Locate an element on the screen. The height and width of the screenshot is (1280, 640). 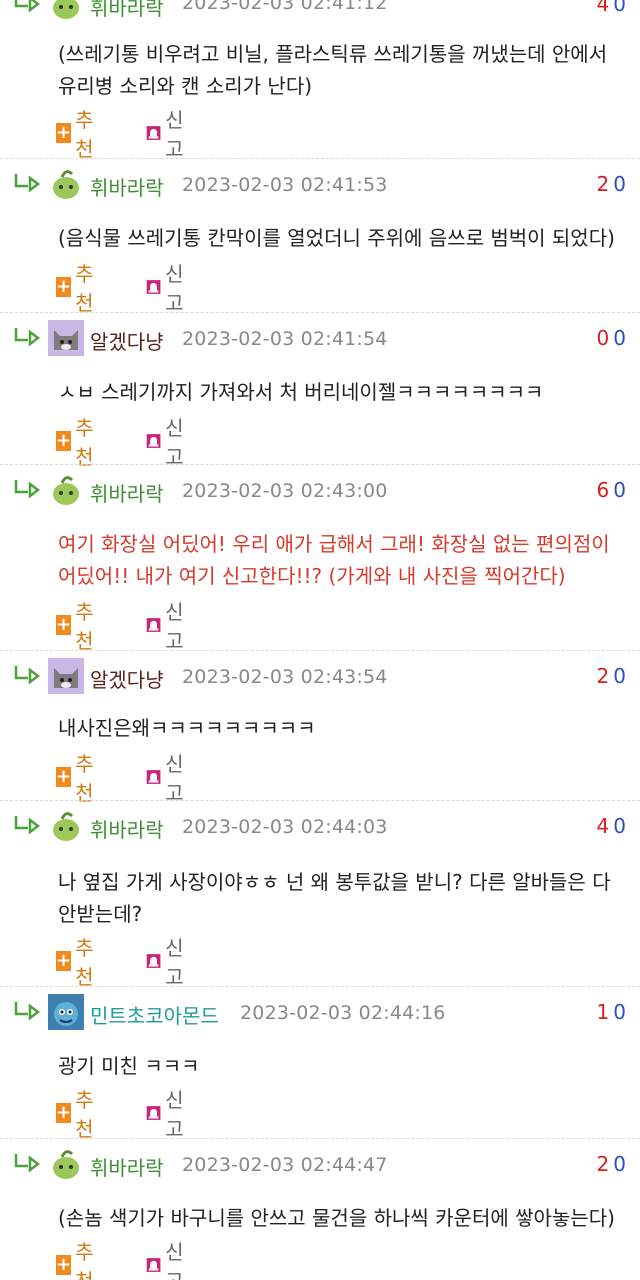
timestamp: 2023-02-03 02:44:16 is located at coordinates (343, 1013).